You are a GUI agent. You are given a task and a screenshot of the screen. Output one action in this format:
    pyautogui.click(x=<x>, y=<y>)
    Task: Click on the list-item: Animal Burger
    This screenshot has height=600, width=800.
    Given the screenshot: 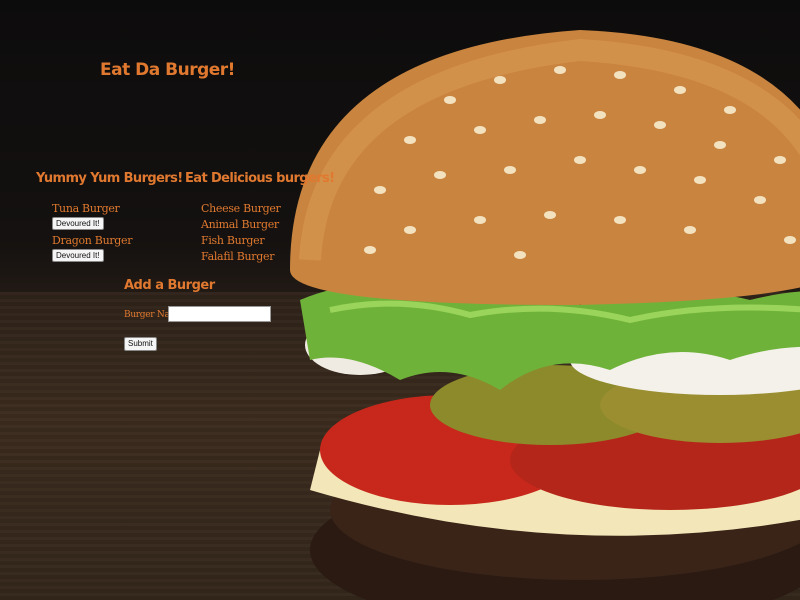 What is the action you would take?
    pyautogui.click(x=268, y=226)
    